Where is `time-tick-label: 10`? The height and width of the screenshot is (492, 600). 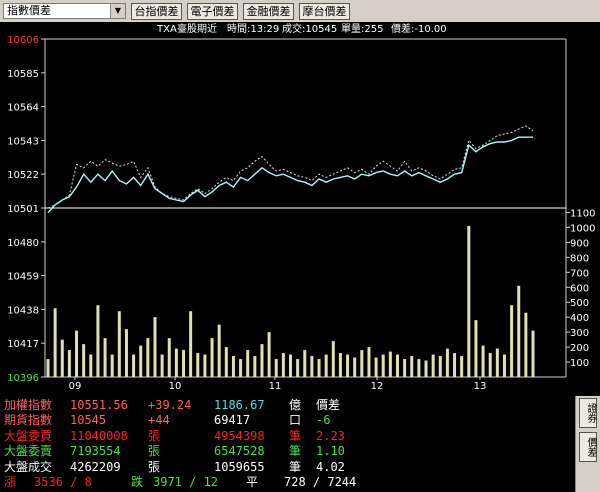 time-tick-label: 10 is located at coordinates (175, 386).